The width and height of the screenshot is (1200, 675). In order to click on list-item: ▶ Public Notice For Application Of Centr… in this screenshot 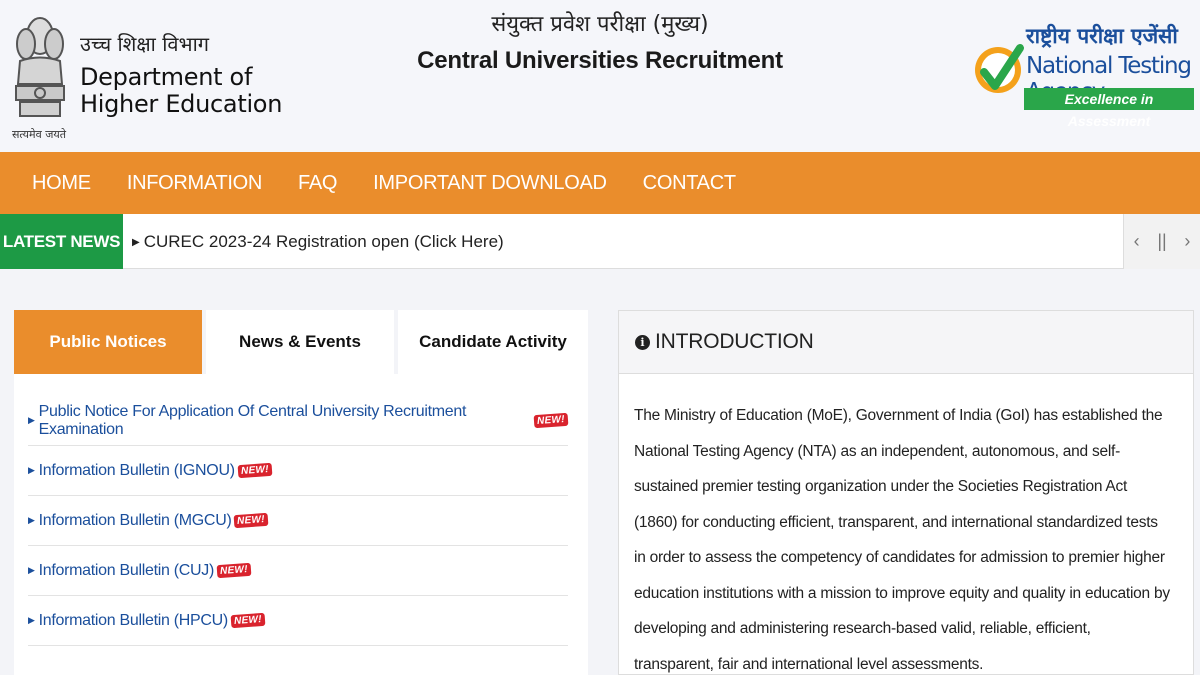, I will do `click(298, 421)`.